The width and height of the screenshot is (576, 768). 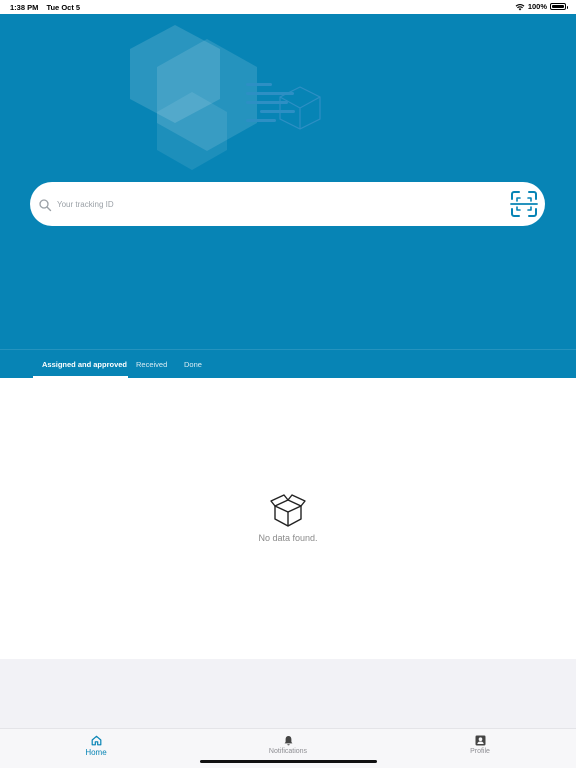 What do you see at coordinates (480, 740) in the screenshot?
I see `profile-icon` at bounding box center [480, 740].